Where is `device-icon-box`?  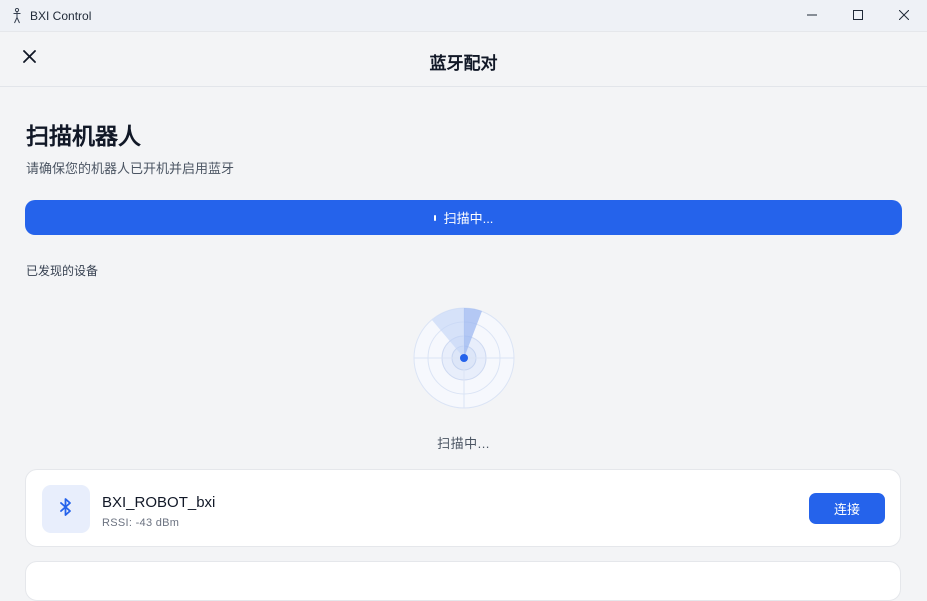
device-icon-box is located at coordinates (66, 509).